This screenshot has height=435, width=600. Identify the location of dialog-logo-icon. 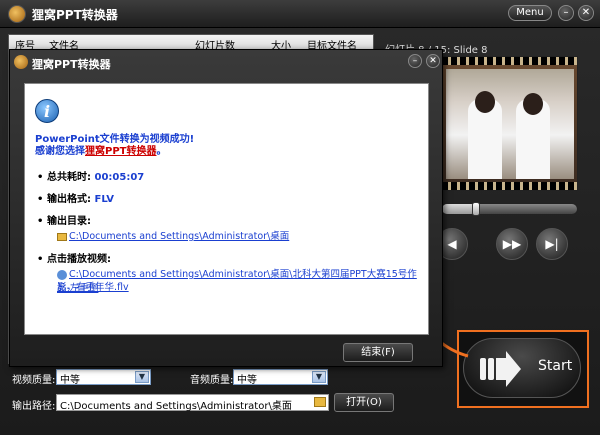
(21, 62).